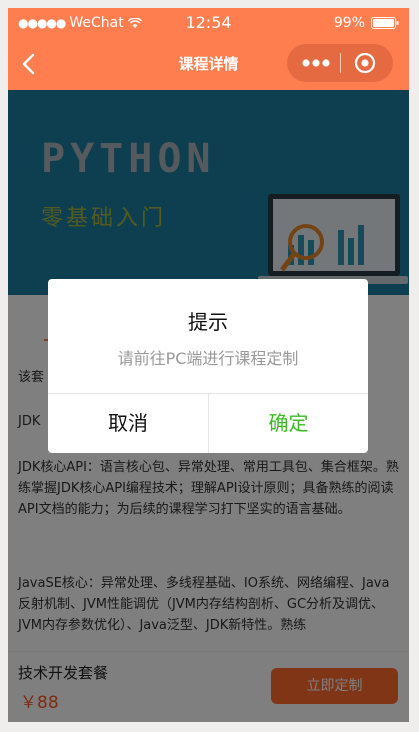 Image resolution: width=419 pixels, height=732 pixels. What do you see at coordinates (208, 23) in the screenshot?
I see `status-bar: ●●●●● WeChat 12:54 99%` at bounding box center [208, 23].